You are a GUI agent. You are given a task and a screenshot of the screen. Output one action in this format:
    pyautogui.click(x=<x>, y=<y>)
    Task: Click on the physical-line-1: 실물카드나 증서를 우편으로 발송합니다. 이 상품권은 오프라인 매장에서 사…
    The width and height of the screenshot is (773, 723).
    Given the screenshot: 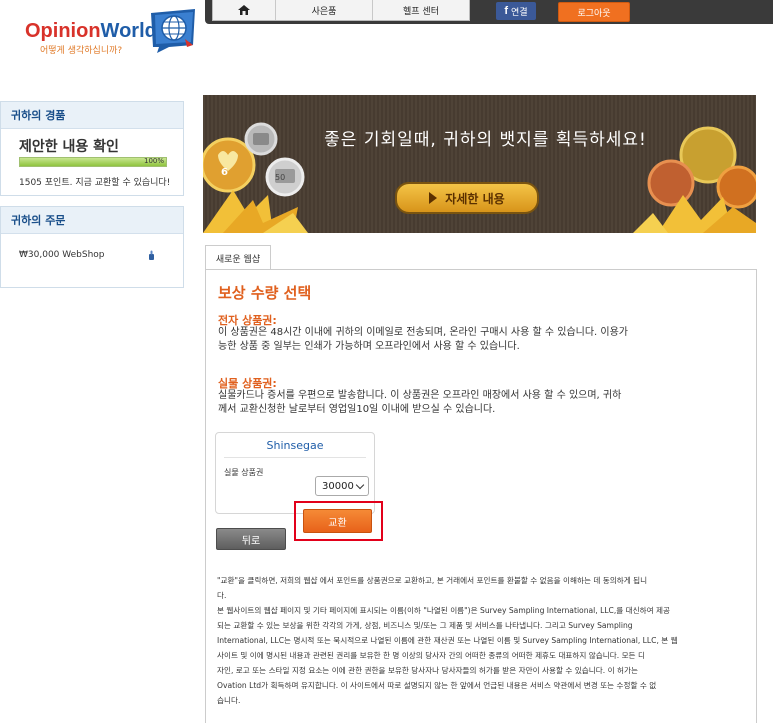 What is the action you would take?
    pyautogui.click(x=420, y=395)
    